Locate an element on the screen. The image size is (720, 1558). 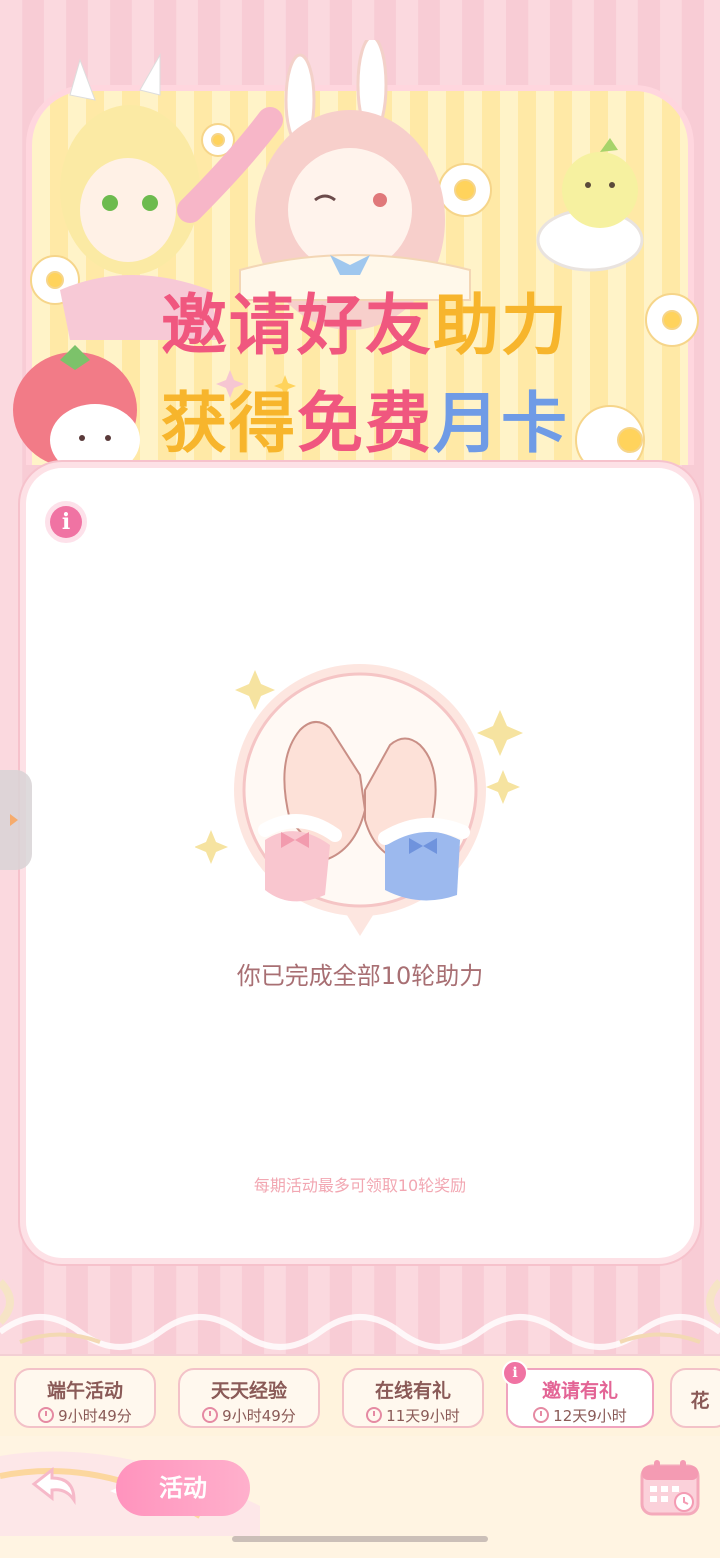
tab-dragon-boat: 端午活动 9小时49分 is located at coordinates (85, 1398).